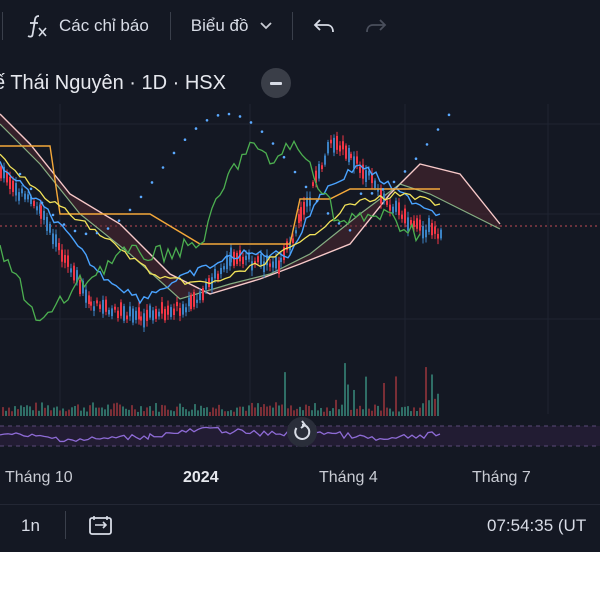 This screenshot has width=600, height=600. I want to click on indicators-button: Các chỉ báo, so click(87, 26).